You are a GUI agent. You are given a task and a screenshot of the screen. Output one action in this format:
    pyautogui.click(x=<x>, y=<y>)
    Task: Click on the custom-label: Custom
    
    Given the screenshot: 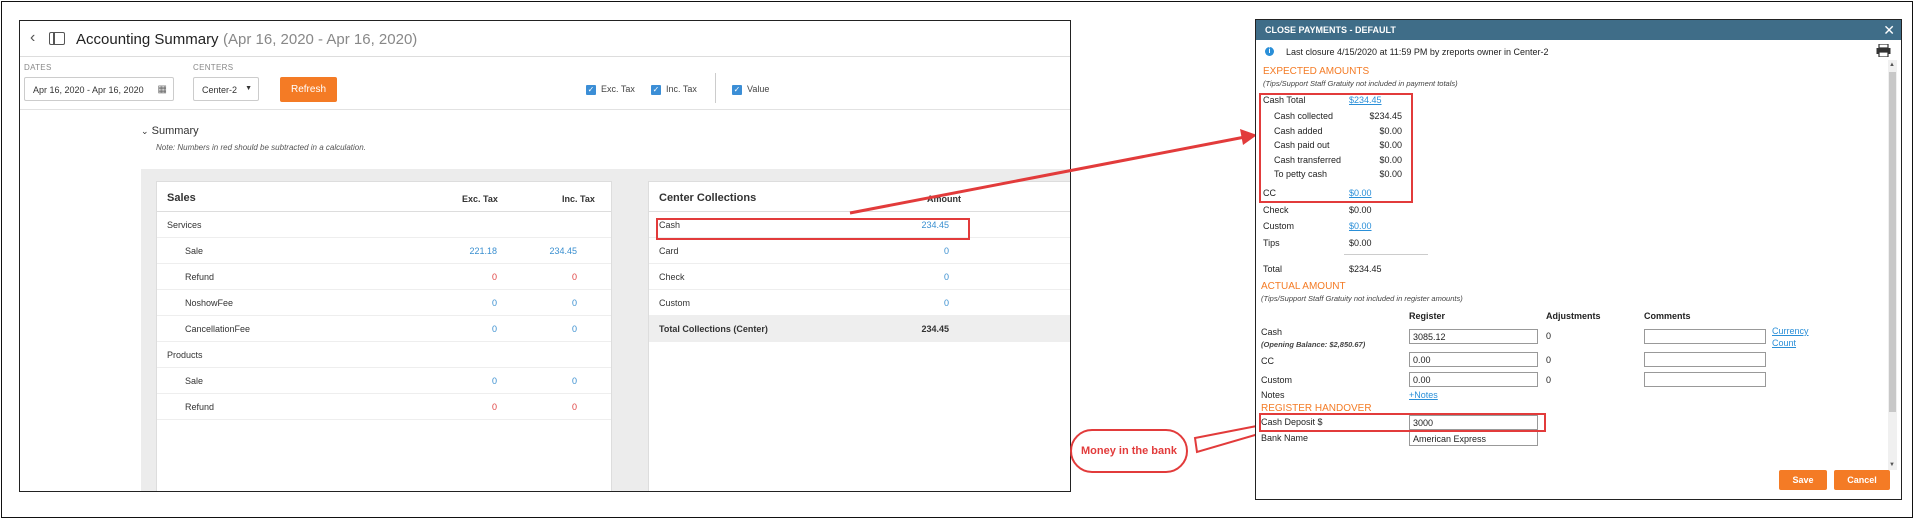 What is the action you would take?
    pyautogui.click(x=1277, y=380)
    